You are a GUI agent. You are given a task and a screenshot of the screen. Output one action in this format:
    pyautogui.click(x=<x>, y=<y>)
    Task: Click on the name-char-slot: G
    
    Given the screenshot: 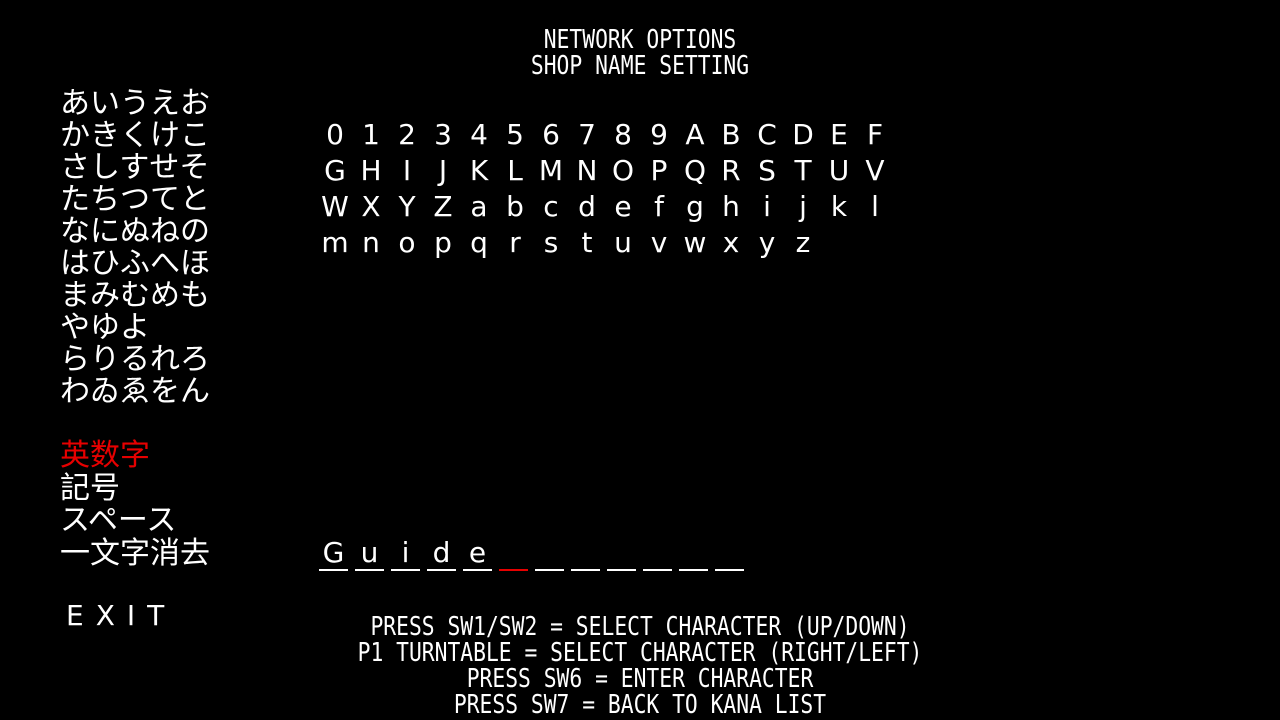 What is the action you would take?
    pyautogui.click(x=333, y=554)
    